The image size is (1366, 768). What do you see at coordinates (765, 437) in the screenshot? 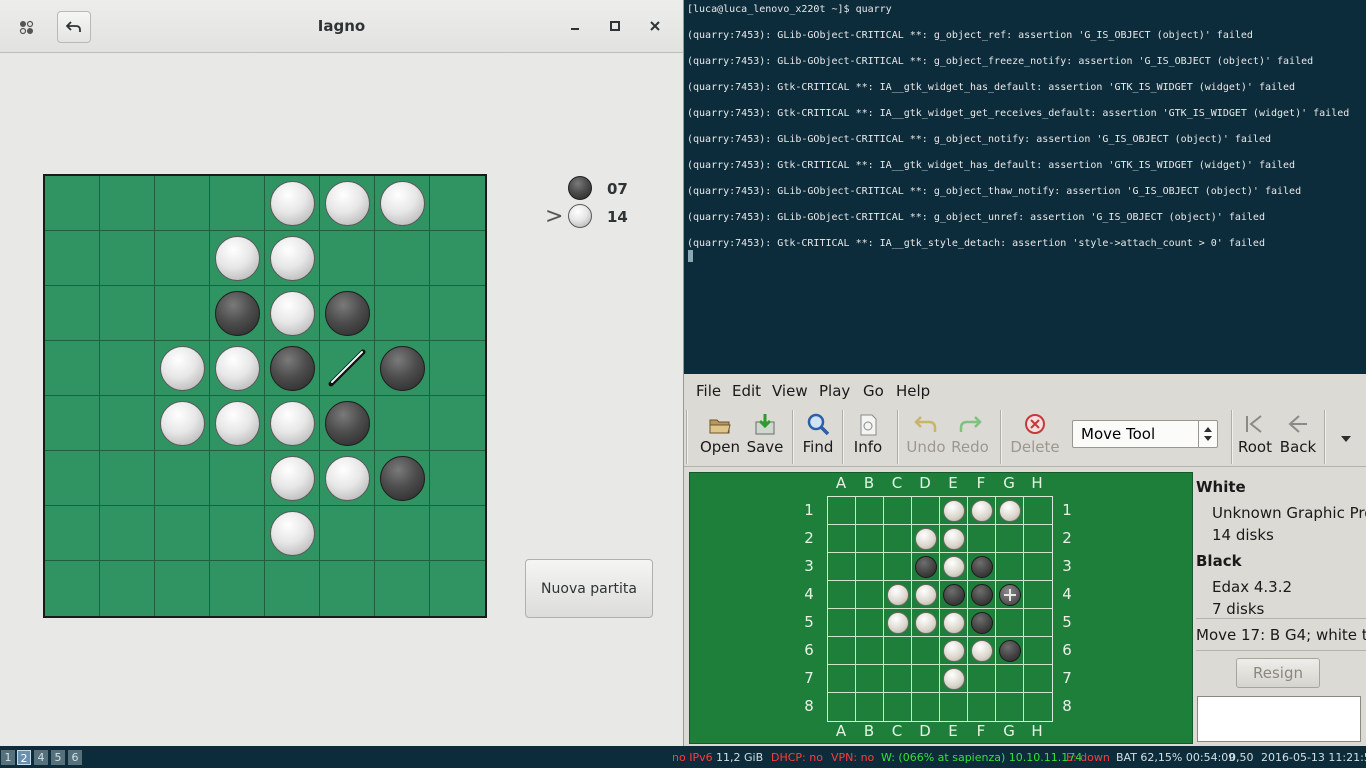
I see `save-button: Save` at bounding box center [765, 437].